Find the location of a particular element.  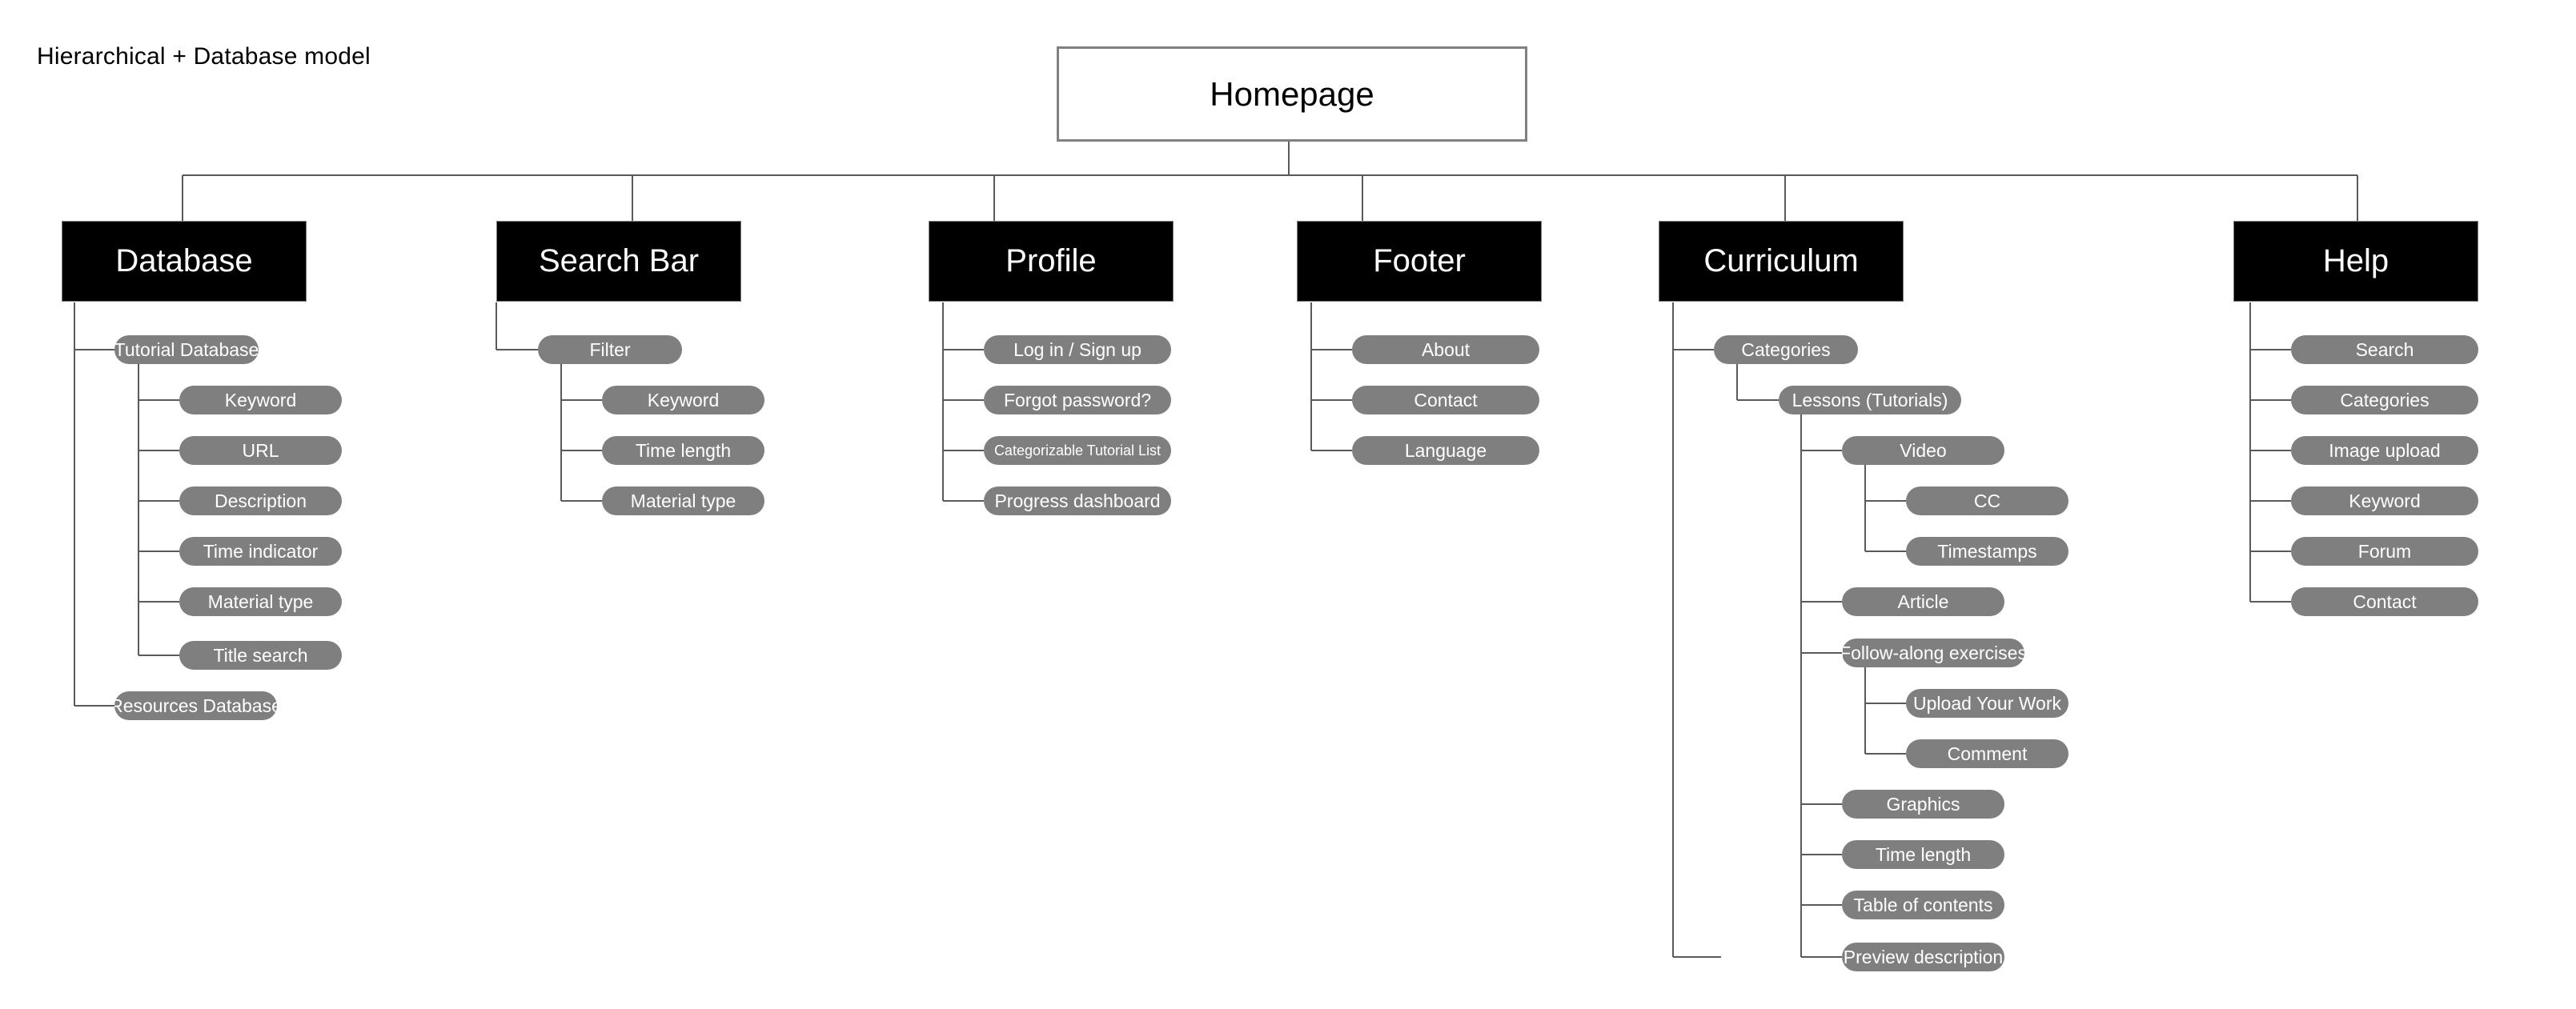

node-comment: Comment is located at coordinates (1987, 753).